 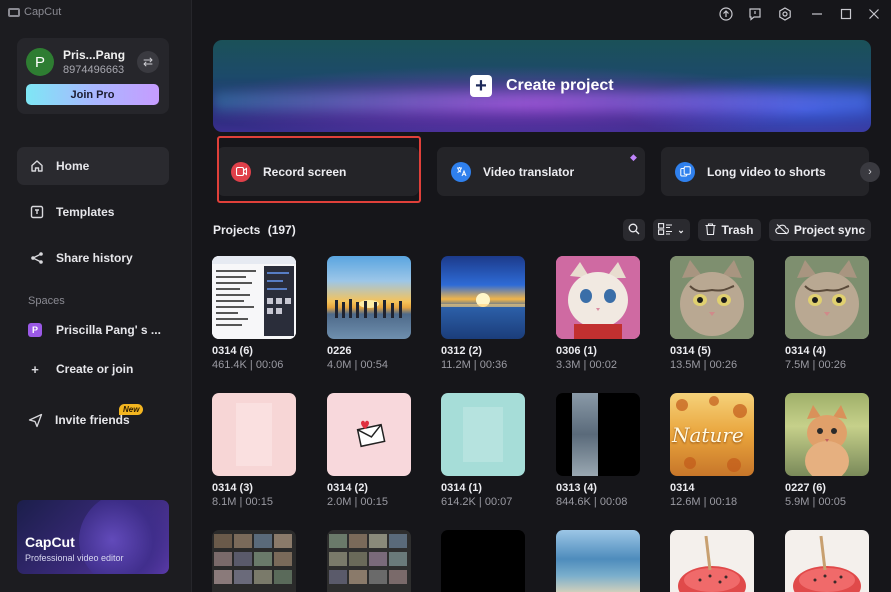 I want to click on project-card: 0314 (3) 8.1M | 00:15, so click(x=254, y=450).